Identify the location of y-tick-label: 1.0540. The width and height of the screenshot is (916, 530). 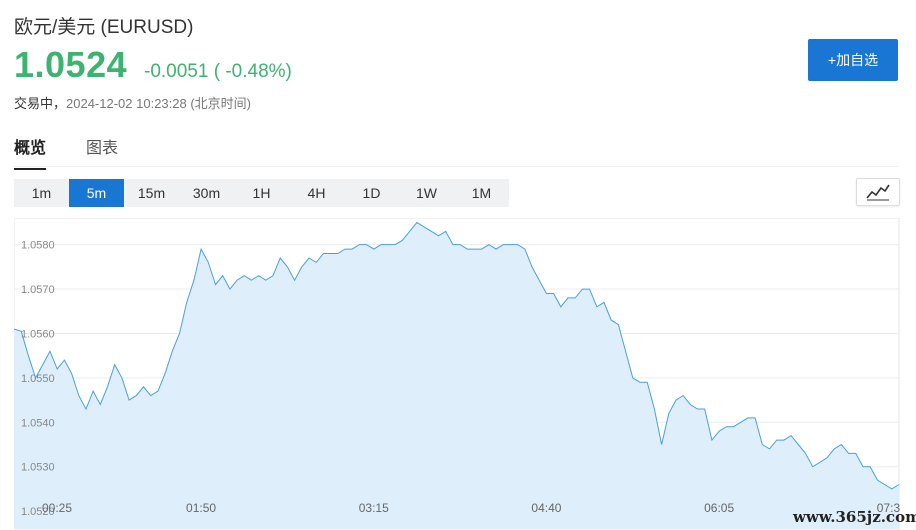
(38, 423).